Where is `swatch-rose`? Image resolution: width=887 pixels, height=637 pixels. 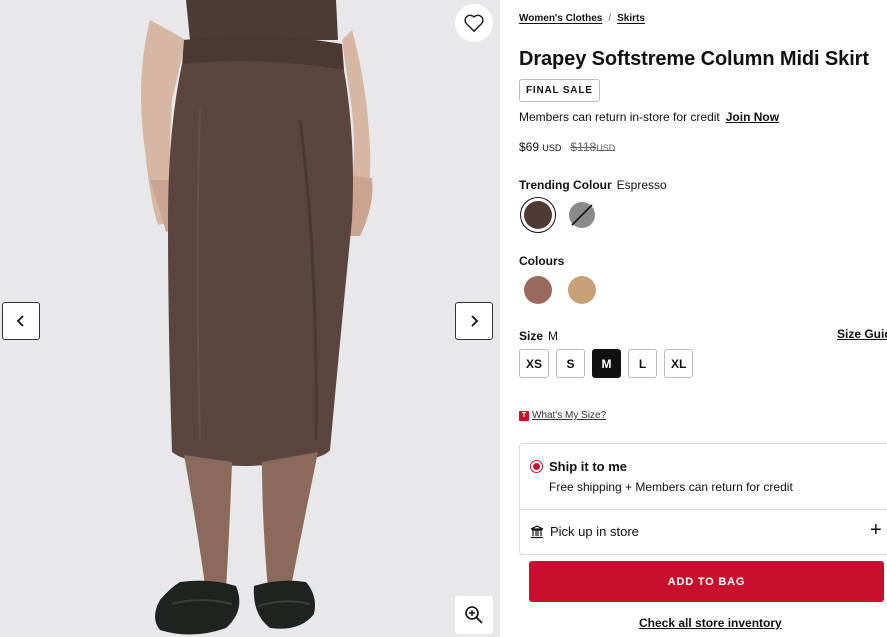
swatch-rose is located at coordinates (538, 290).